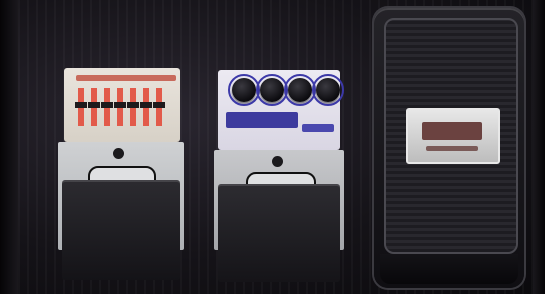 The height and width of the screenshot is (294, 545). What do you see at coordinates (279, 233) in the screenshot?
I see `knob-pedal-footswitch` at bounding box center [279, 233].